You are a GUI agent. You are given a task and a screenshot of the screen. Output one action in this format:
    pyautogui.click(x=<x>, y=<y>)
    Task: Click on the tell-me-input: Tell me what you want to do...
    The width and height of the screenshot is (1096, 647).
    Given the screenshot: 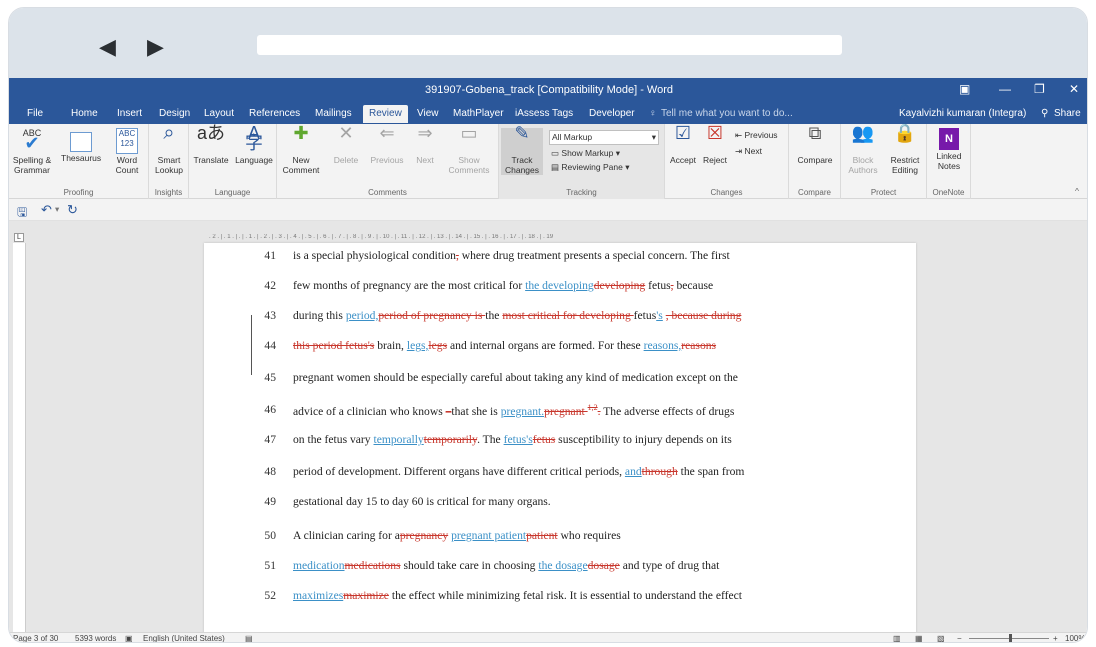 What is the action you would take?
    pyautogui.click(x=727, y=113)
    